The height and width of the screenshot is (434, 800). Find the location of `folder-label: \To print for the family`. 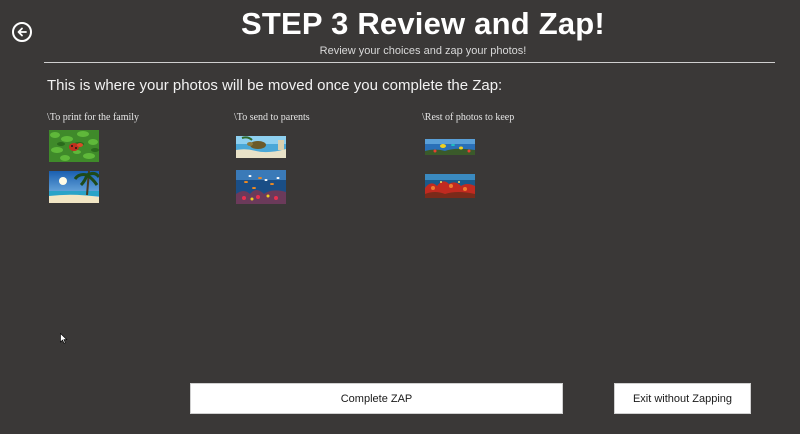

folder-label: \To print for the family is located at coordinates (93, 117).